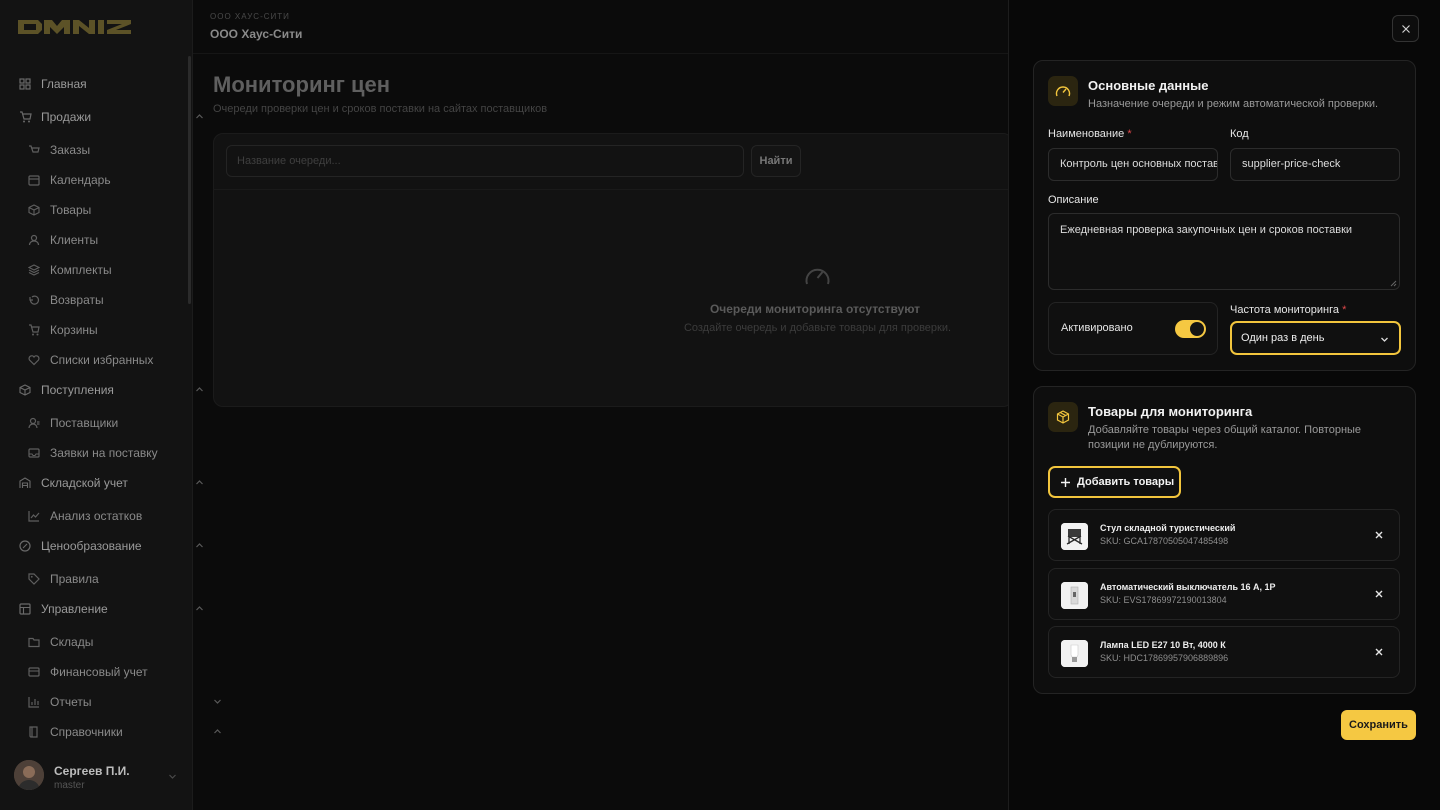 The width and height of the screenshot is (1440, 810). I want to click on sidebar-item-label: Отчеты, so click(71, 702).